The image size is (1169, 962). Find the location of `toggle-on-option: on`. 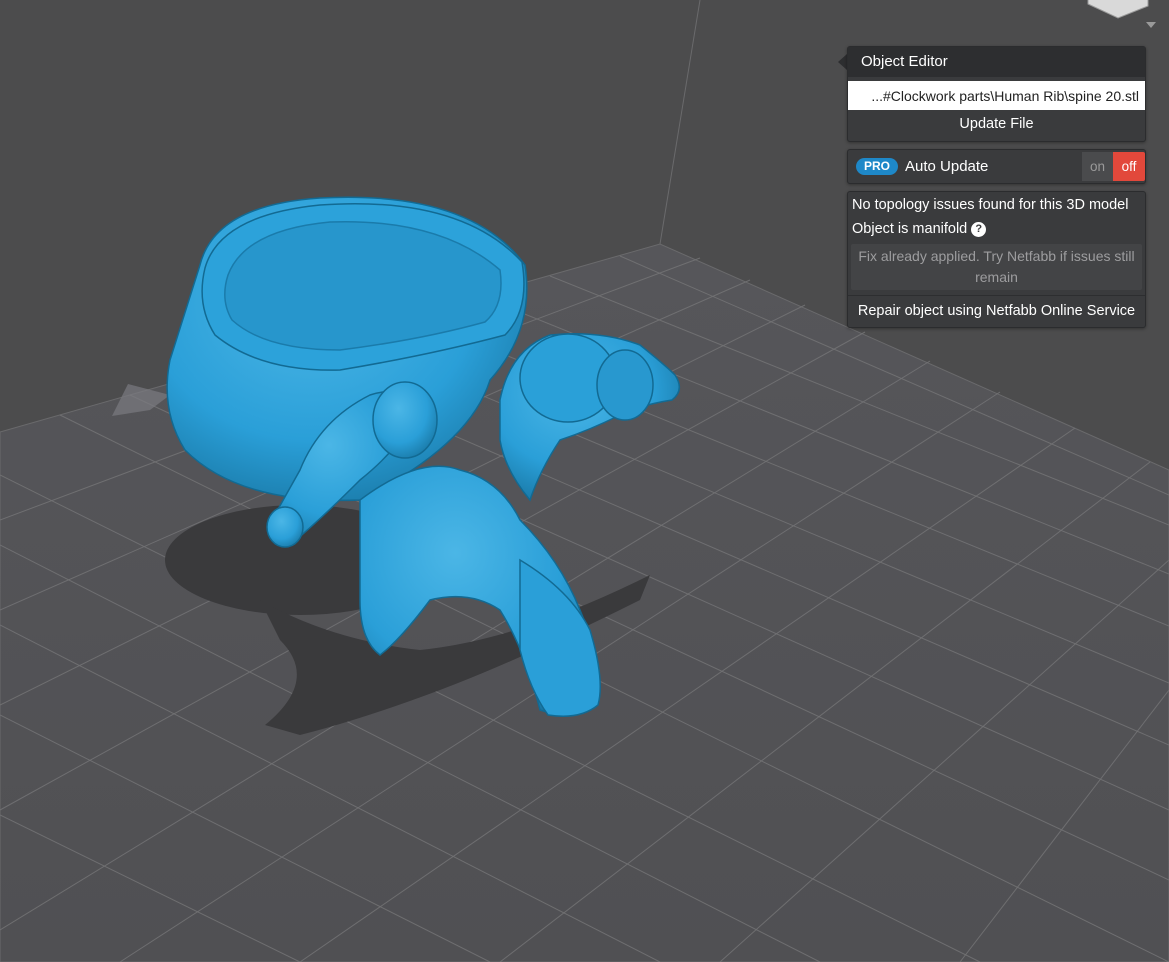

toggle-on-option: on is located at coordinates (1097, 166).